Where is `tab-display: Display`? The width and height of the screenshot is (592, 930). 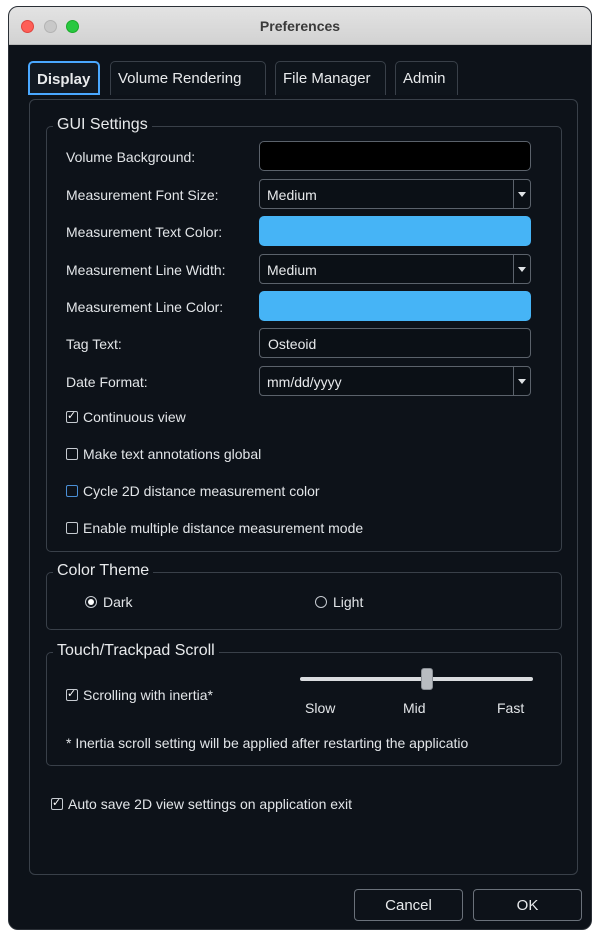
tab-display: Display is located at coordinates (64, 78).